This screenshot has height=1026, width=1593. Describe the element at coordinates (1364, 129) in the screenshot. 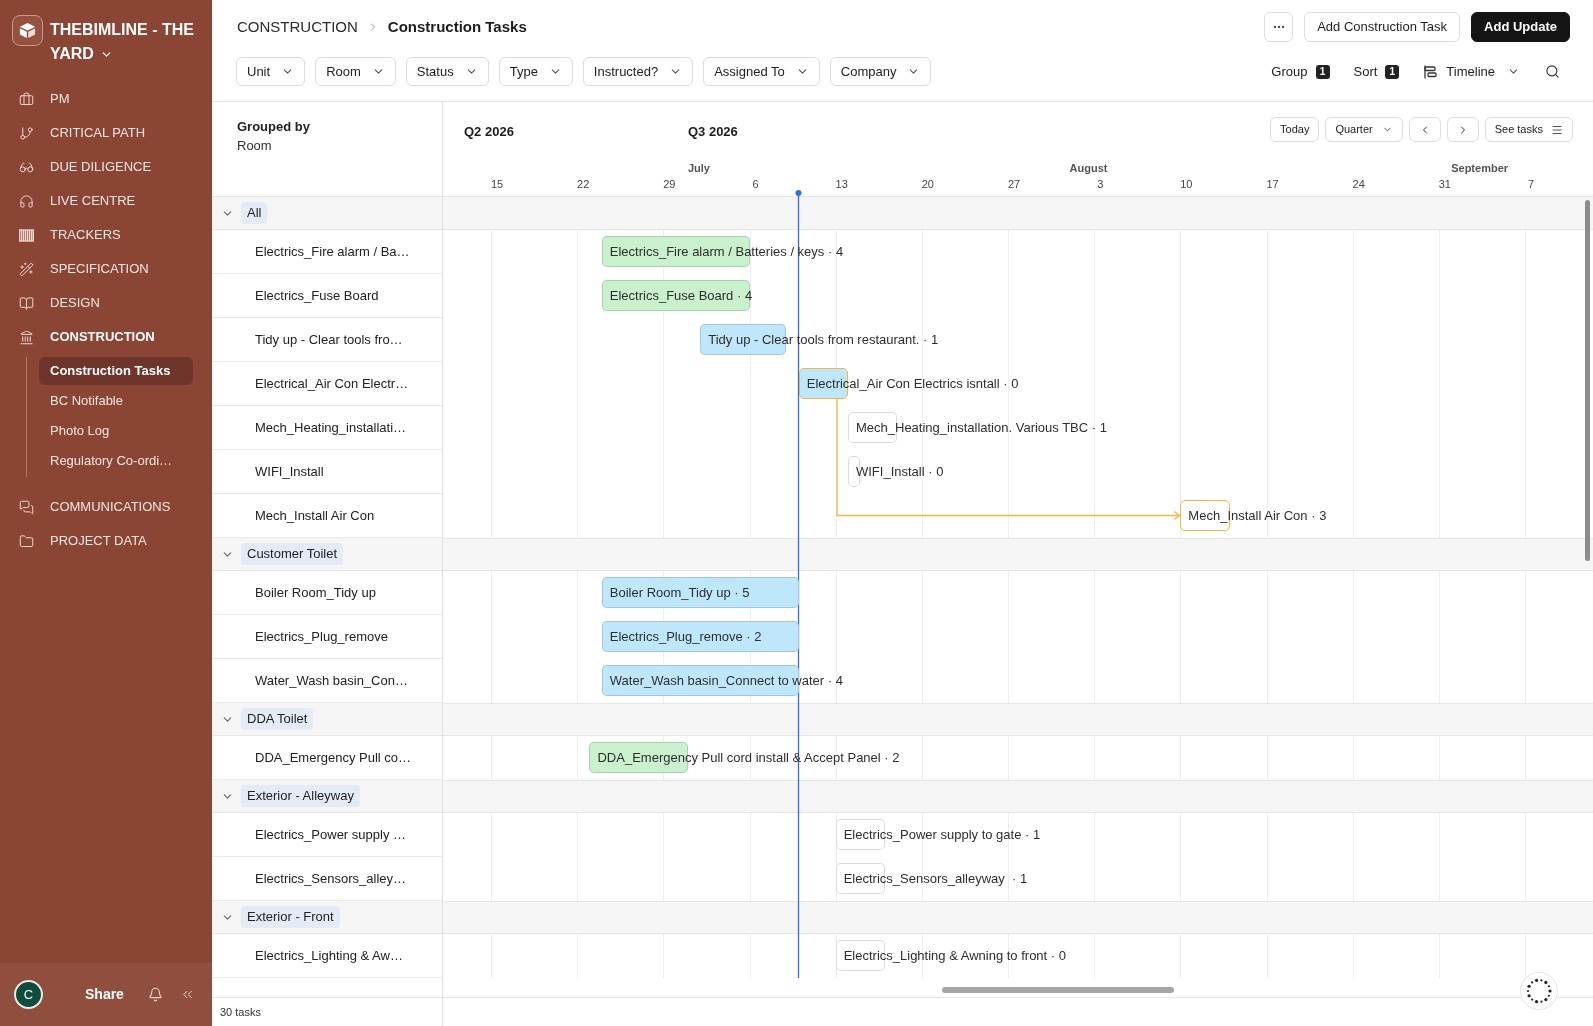

I see `scale-dropdown: Quarter` at that location.